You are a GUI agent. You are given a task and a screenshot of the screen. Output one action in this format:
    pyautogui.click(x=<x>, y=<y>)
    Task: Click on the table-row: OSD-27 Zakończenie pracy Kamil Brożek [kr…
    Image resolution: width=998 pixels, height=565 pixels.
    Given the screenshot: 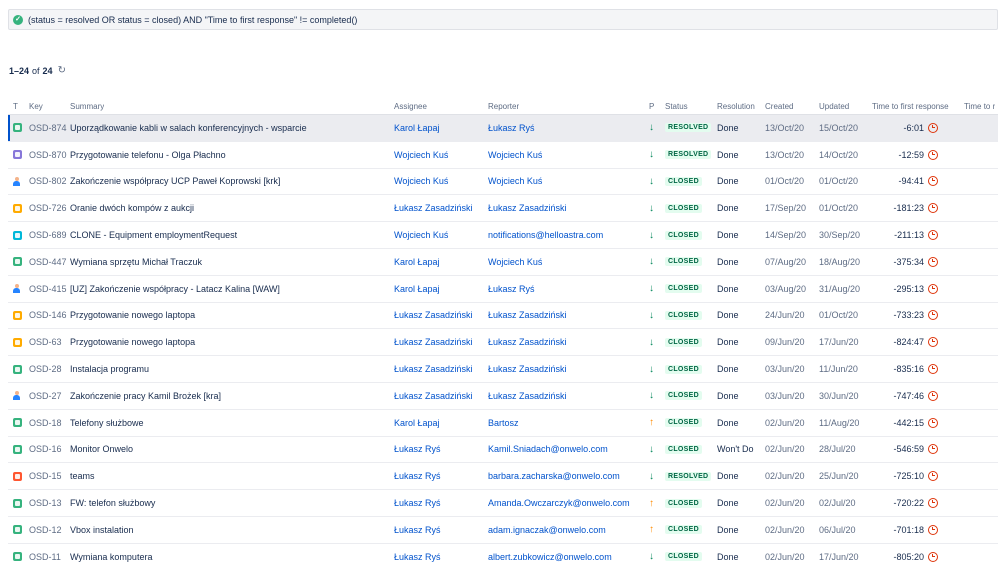 What is the action you would take?
    pyautogui.click(x=503, y=396)
    